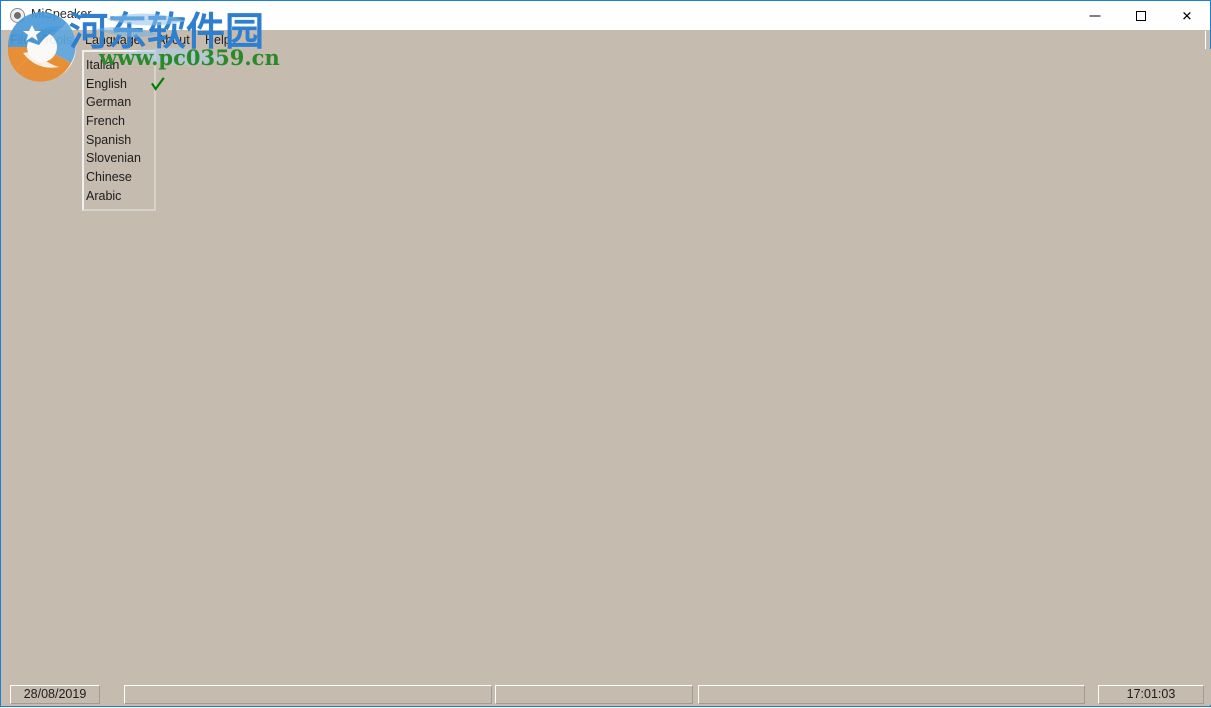 The width and height of the screenshot is (1211, 708). Describe the element at coordinates (113, 158) in the screenshot. I see `language-option-label: Slovenian` at that location.